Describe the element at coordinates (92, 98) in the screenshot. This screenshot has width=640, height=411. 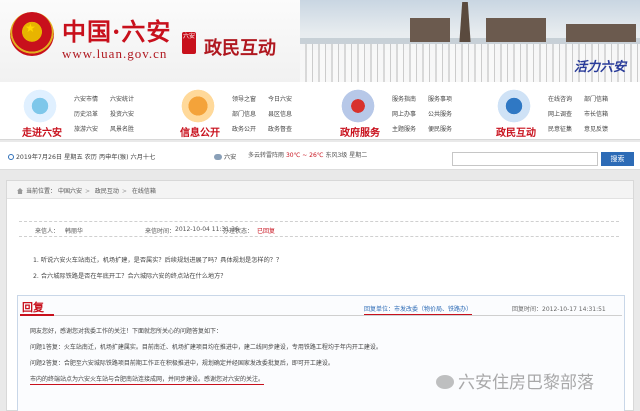
I see `nav-link: 六安市情` at that location.